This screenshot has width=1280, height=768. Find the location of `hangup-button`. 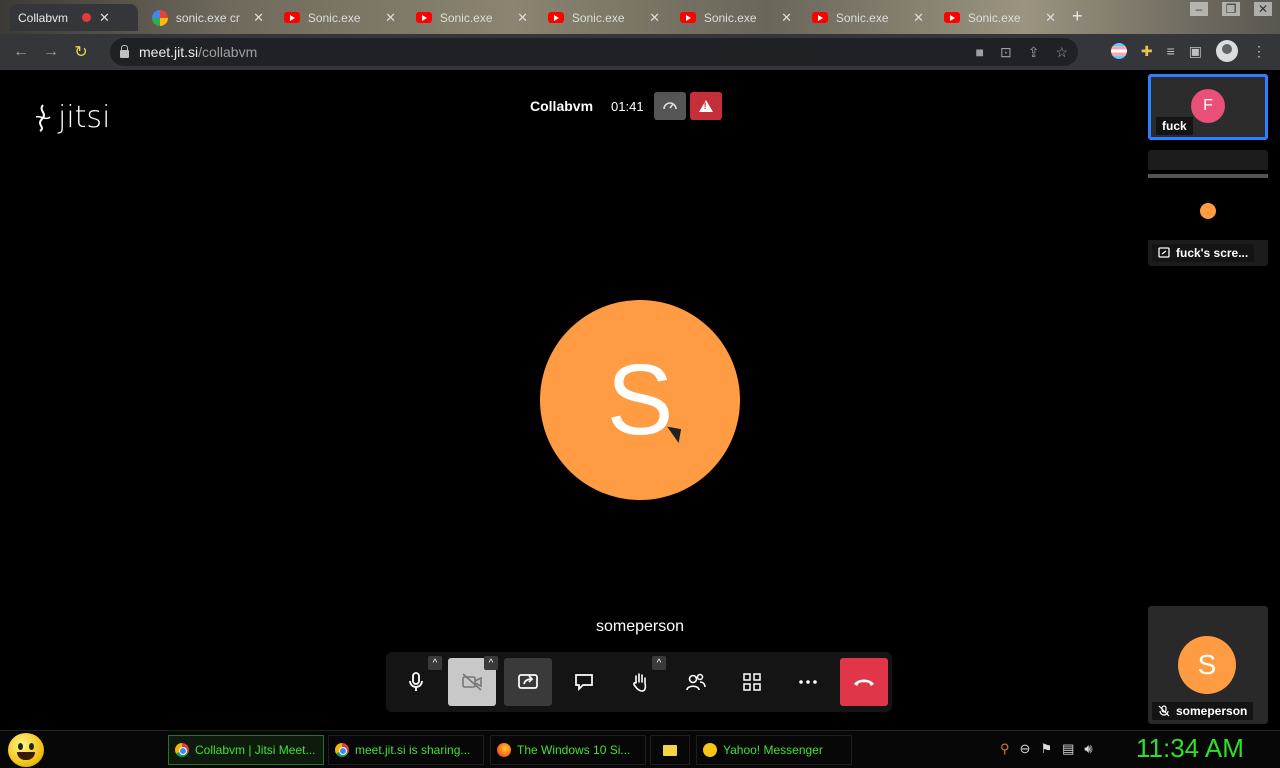

hangup-button is located at coordinates (864, 682).